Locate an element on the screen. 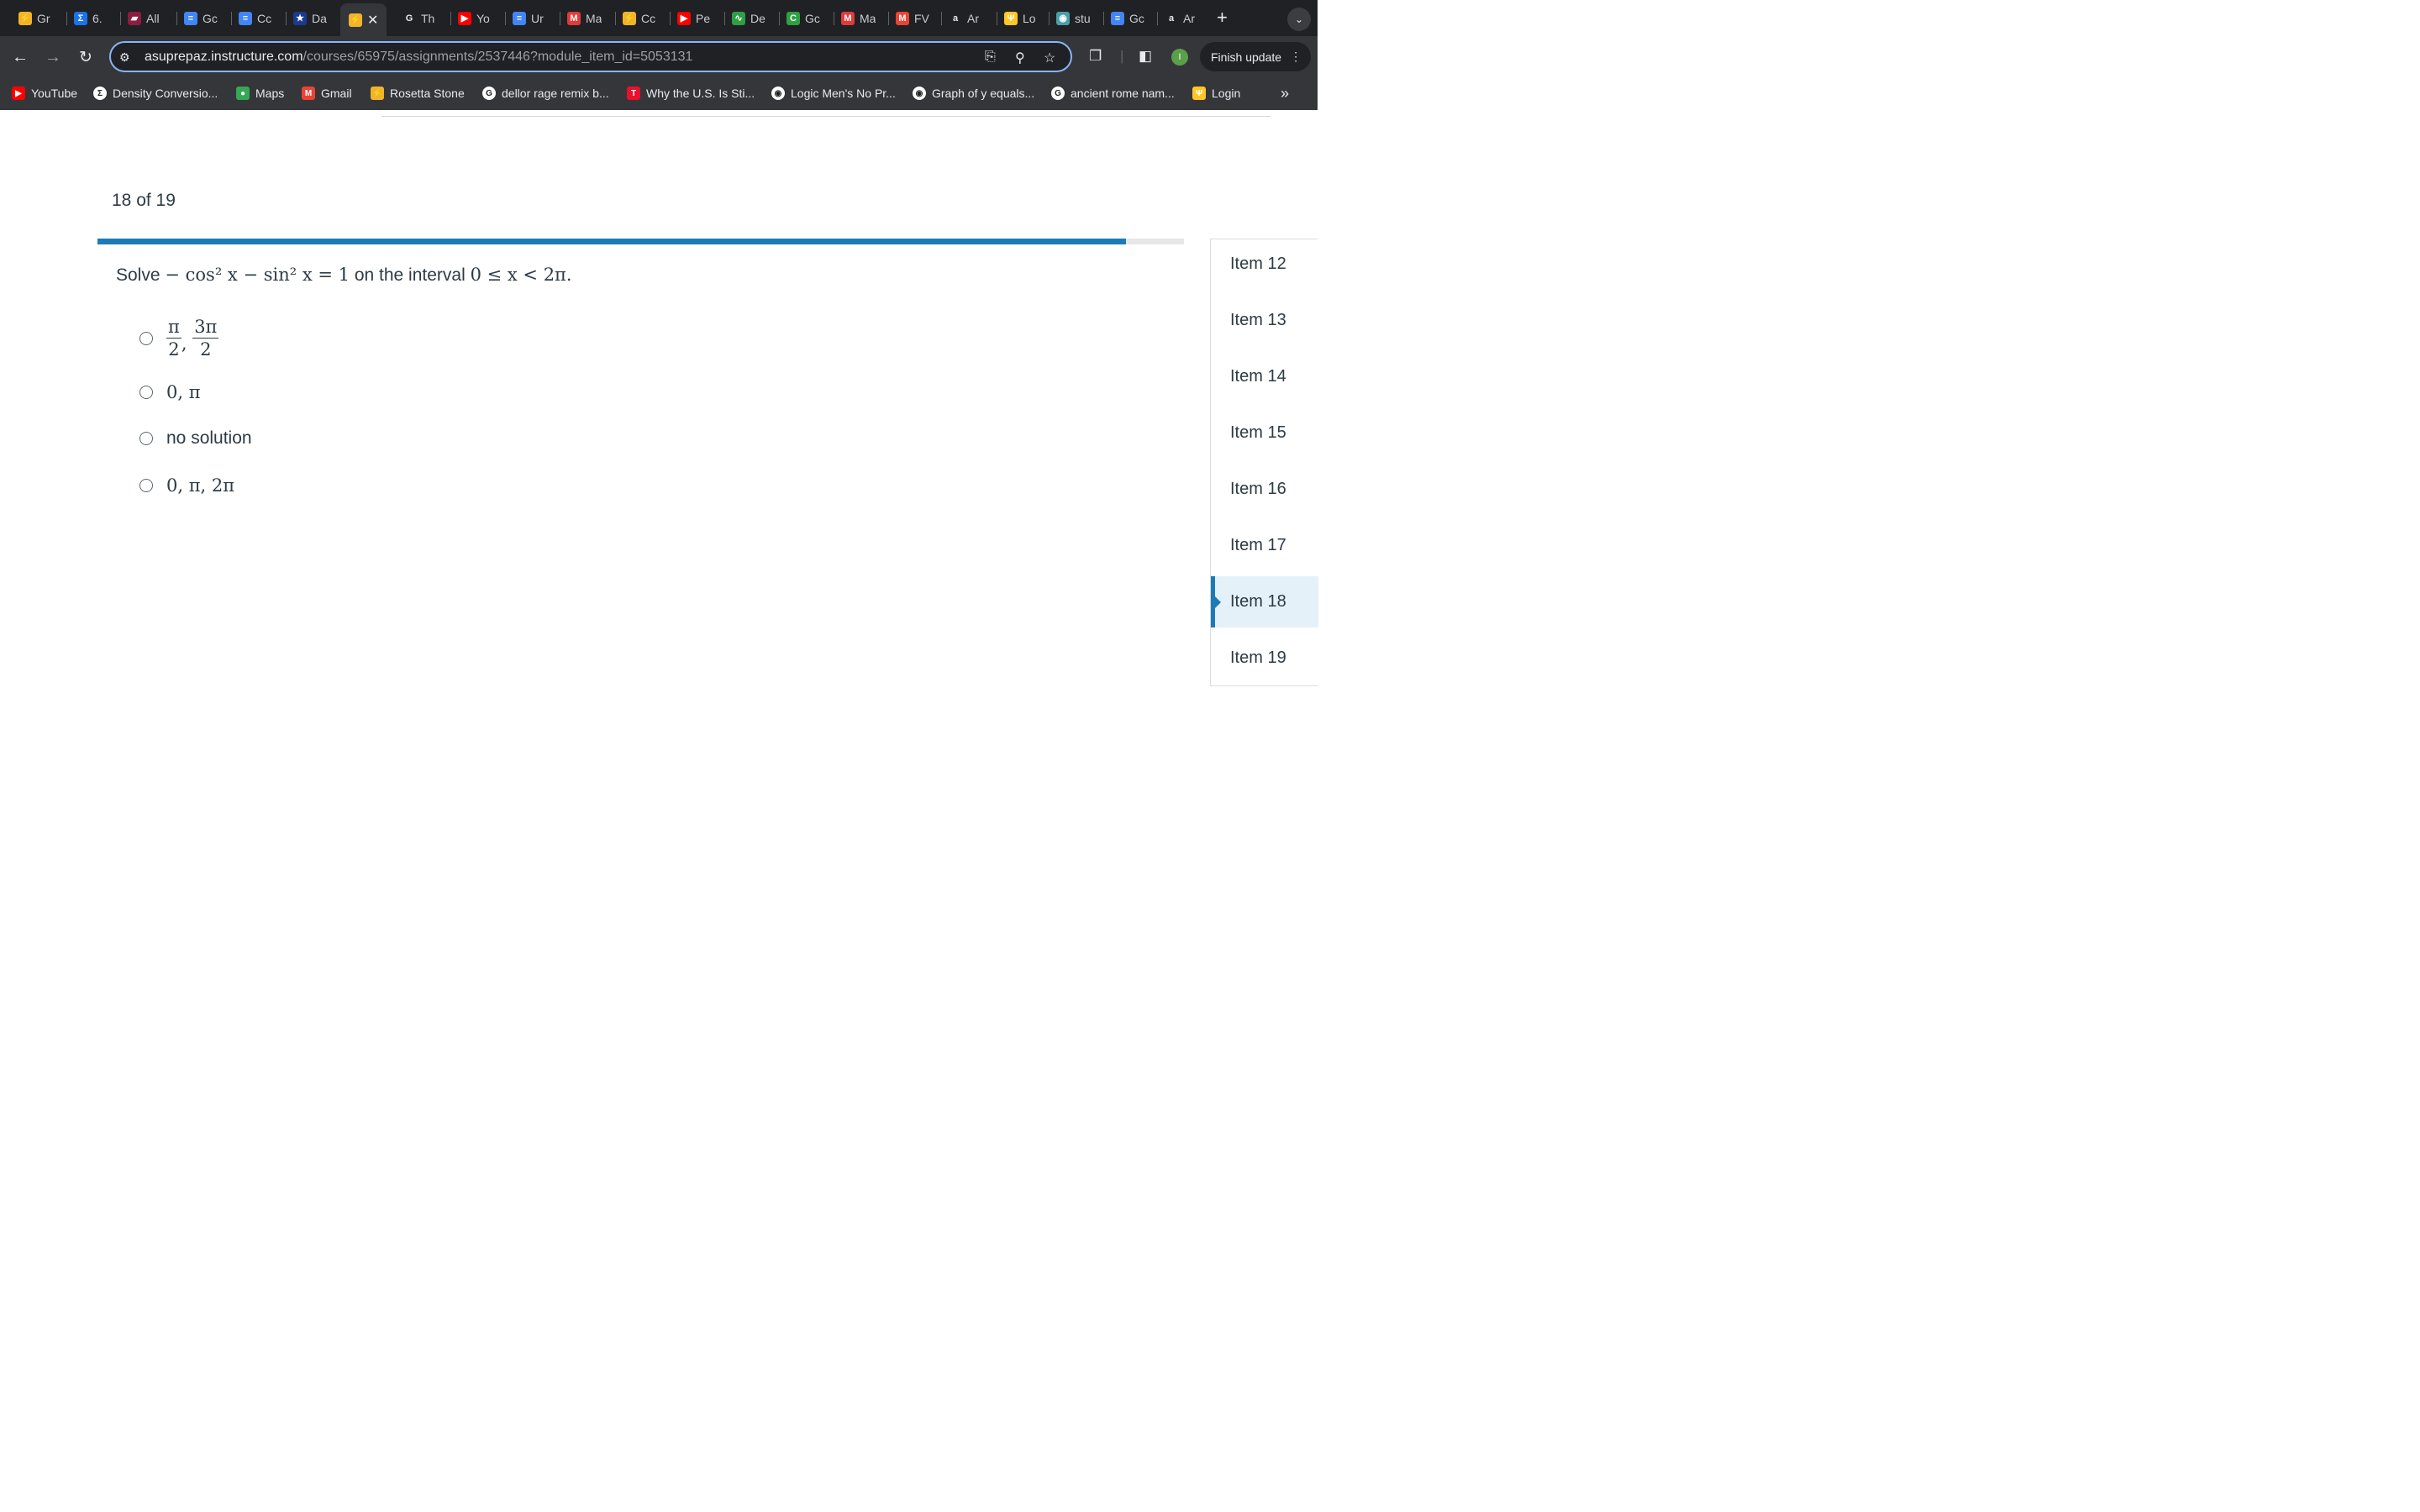 This screenshot has width=2420, height=1512. forward-arrow-icon: → is located at coordinates (53, 57).